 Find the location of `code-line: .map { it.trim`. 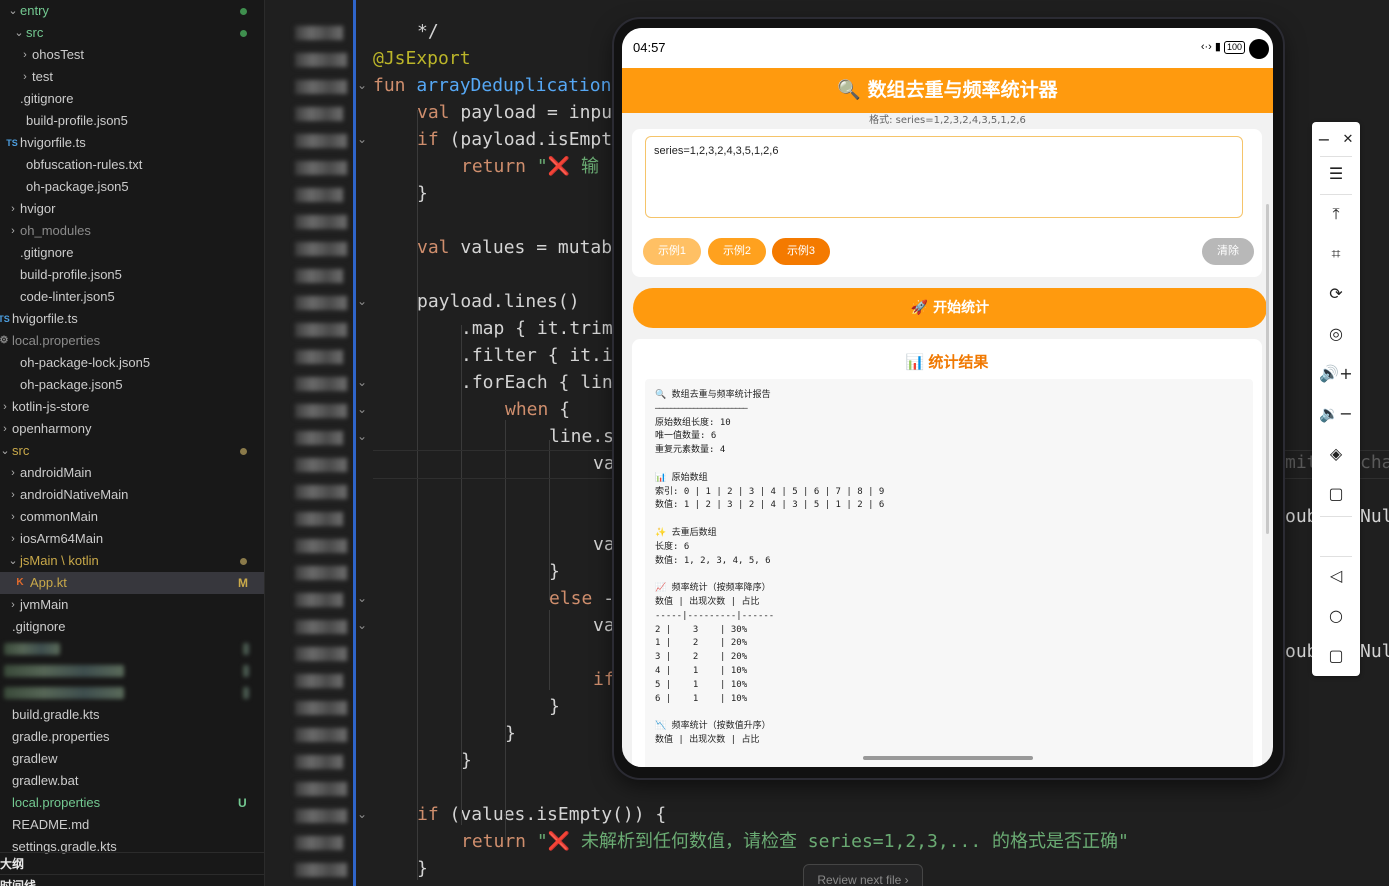

code-line: .map { it.trim is located at coordinates (537, 328).